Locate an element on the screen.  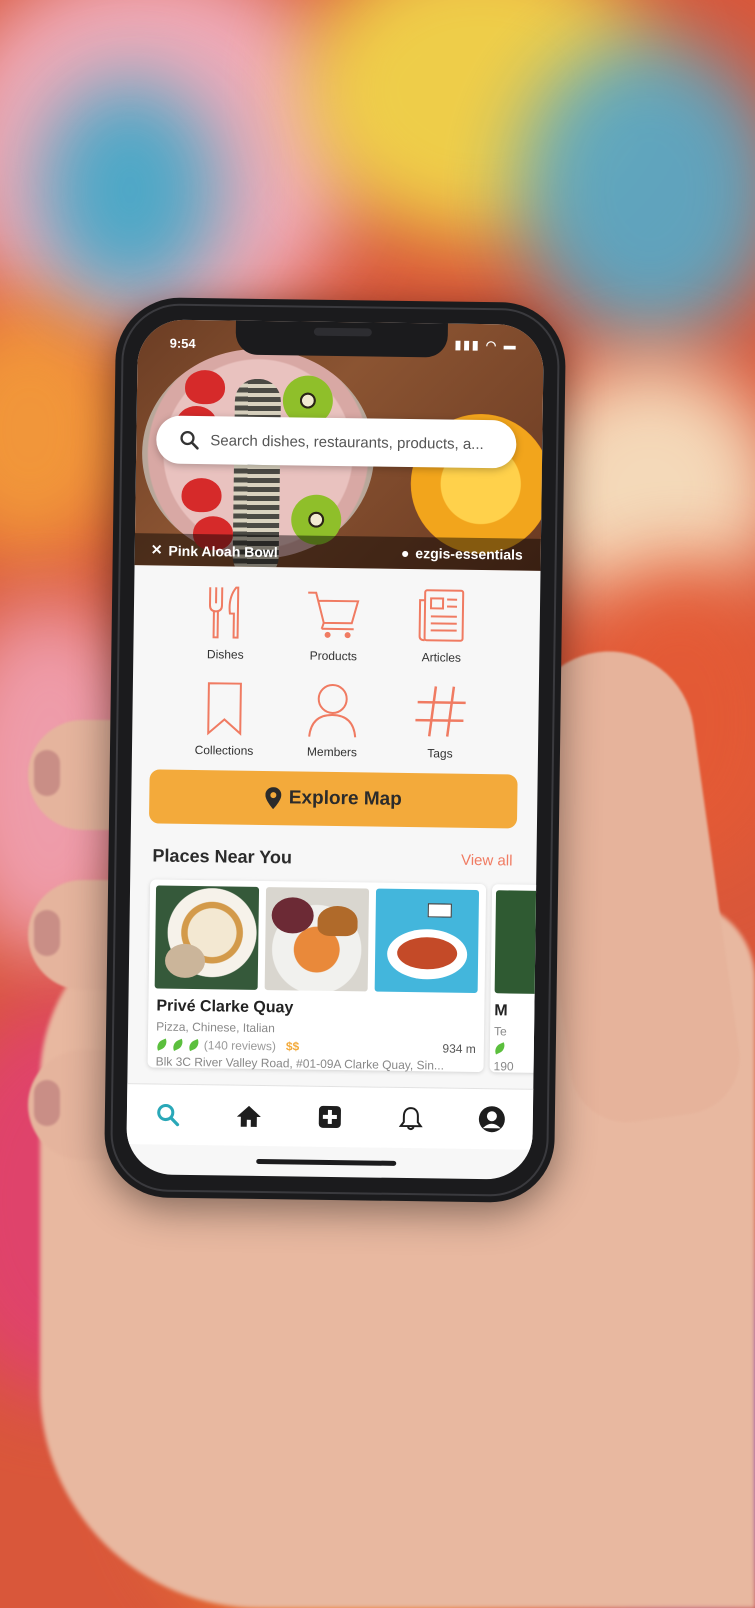
person-icon is located at coordinates (332, 710).